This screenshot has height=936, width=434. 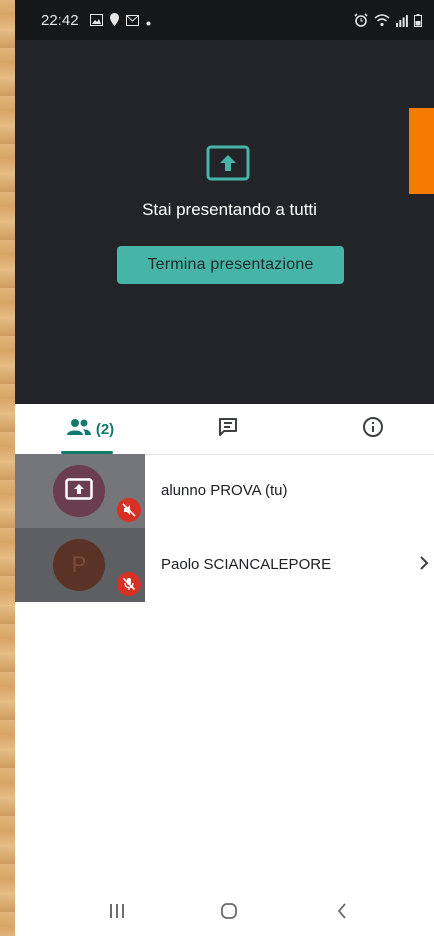 I want to click on side-tab, so click(x=421, y=151).